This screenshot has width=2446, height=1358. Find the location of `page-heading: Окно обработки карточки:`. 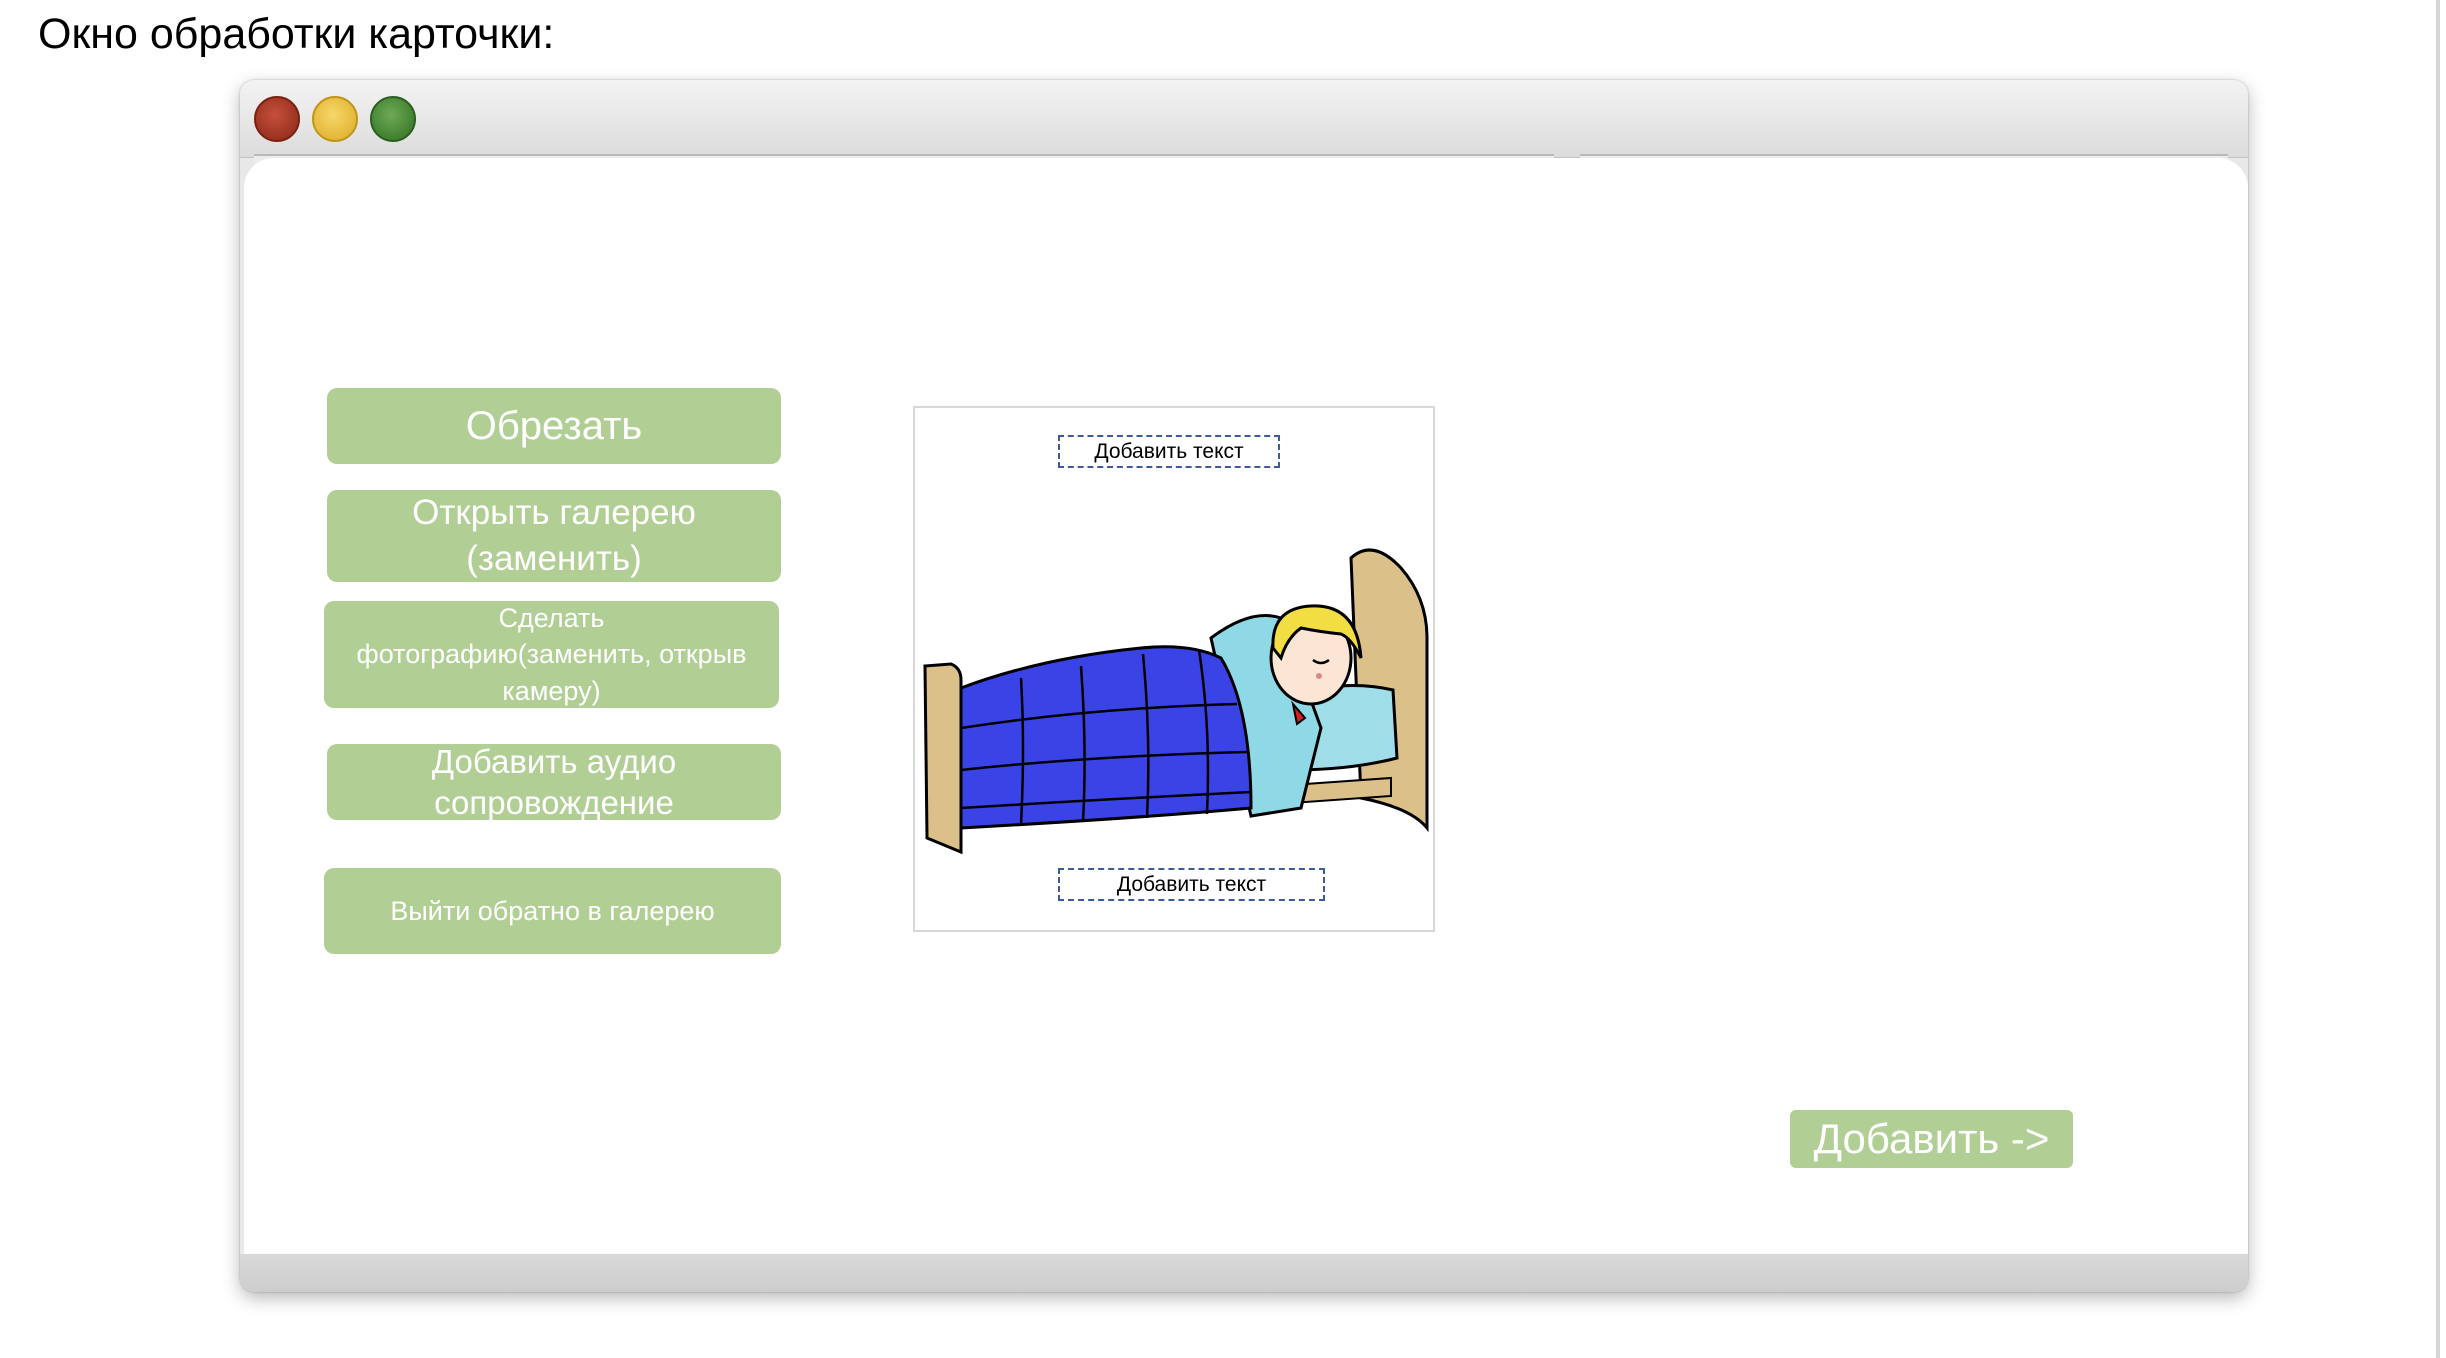

page-heading: Окно обработки карточки: is located at coordinates (296, 34).